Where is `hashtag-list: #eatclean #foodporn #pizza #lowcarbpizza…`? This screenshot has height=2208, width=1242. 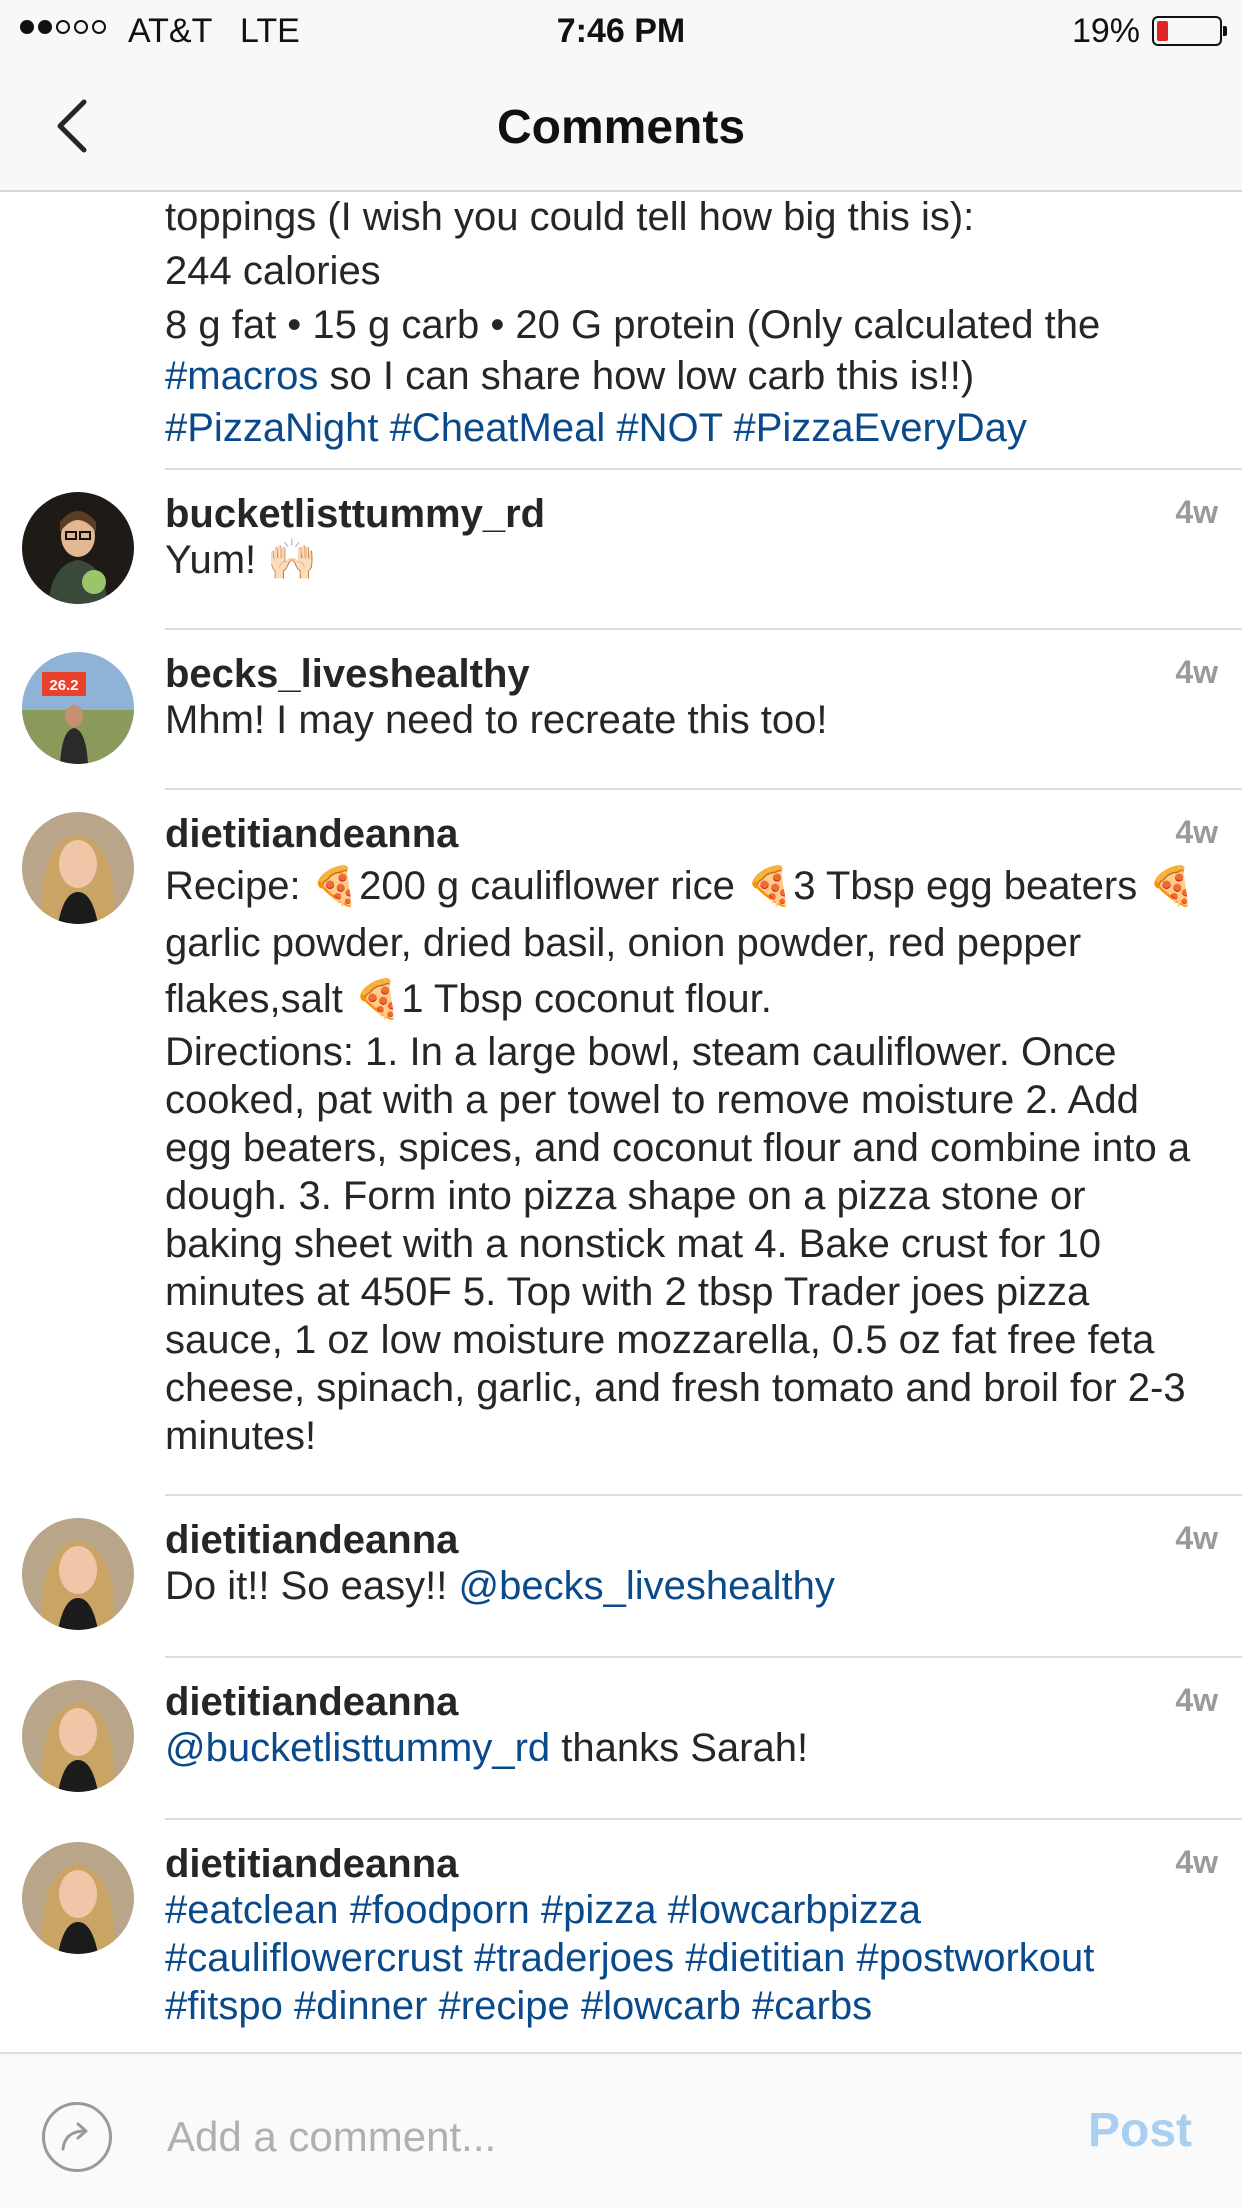
hashtag-list: #eatclean #foodporn #pizza #lowcarbpizza… is located at coordinates (688, 1958).